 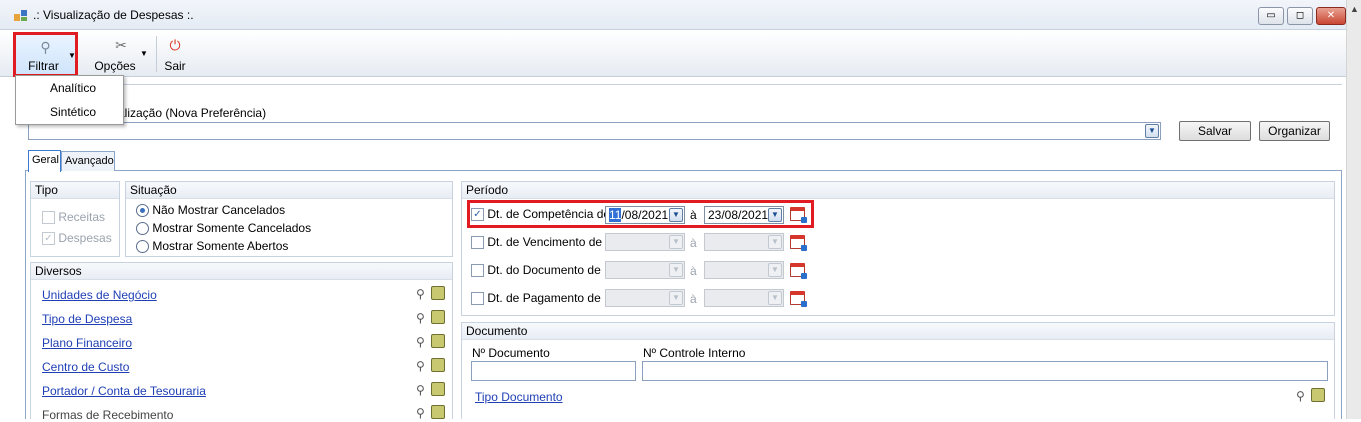 What do you see at coordinates (898, 190) in the screenshot?
I see `periodo-title: Período` at bounding box center [898, 190].